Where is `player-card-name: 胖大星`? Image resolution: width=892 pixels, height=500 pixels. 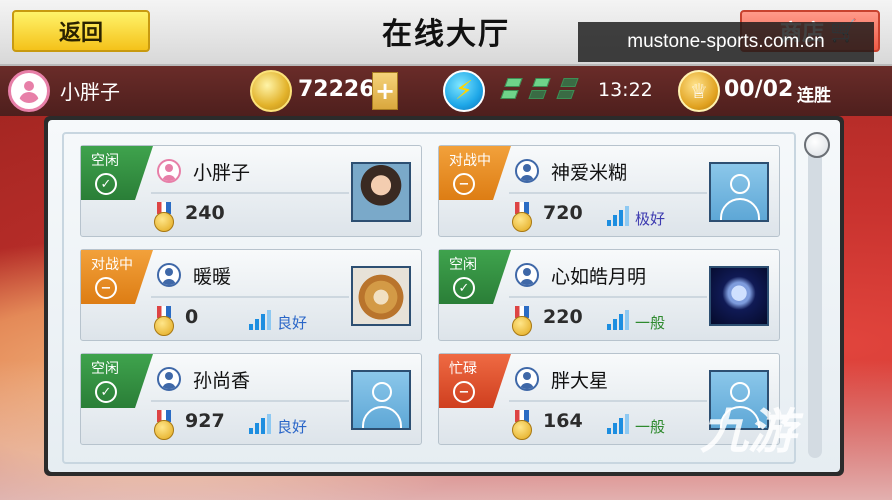 player-card-name: 胖大星 is located at coordinates (580, 381).